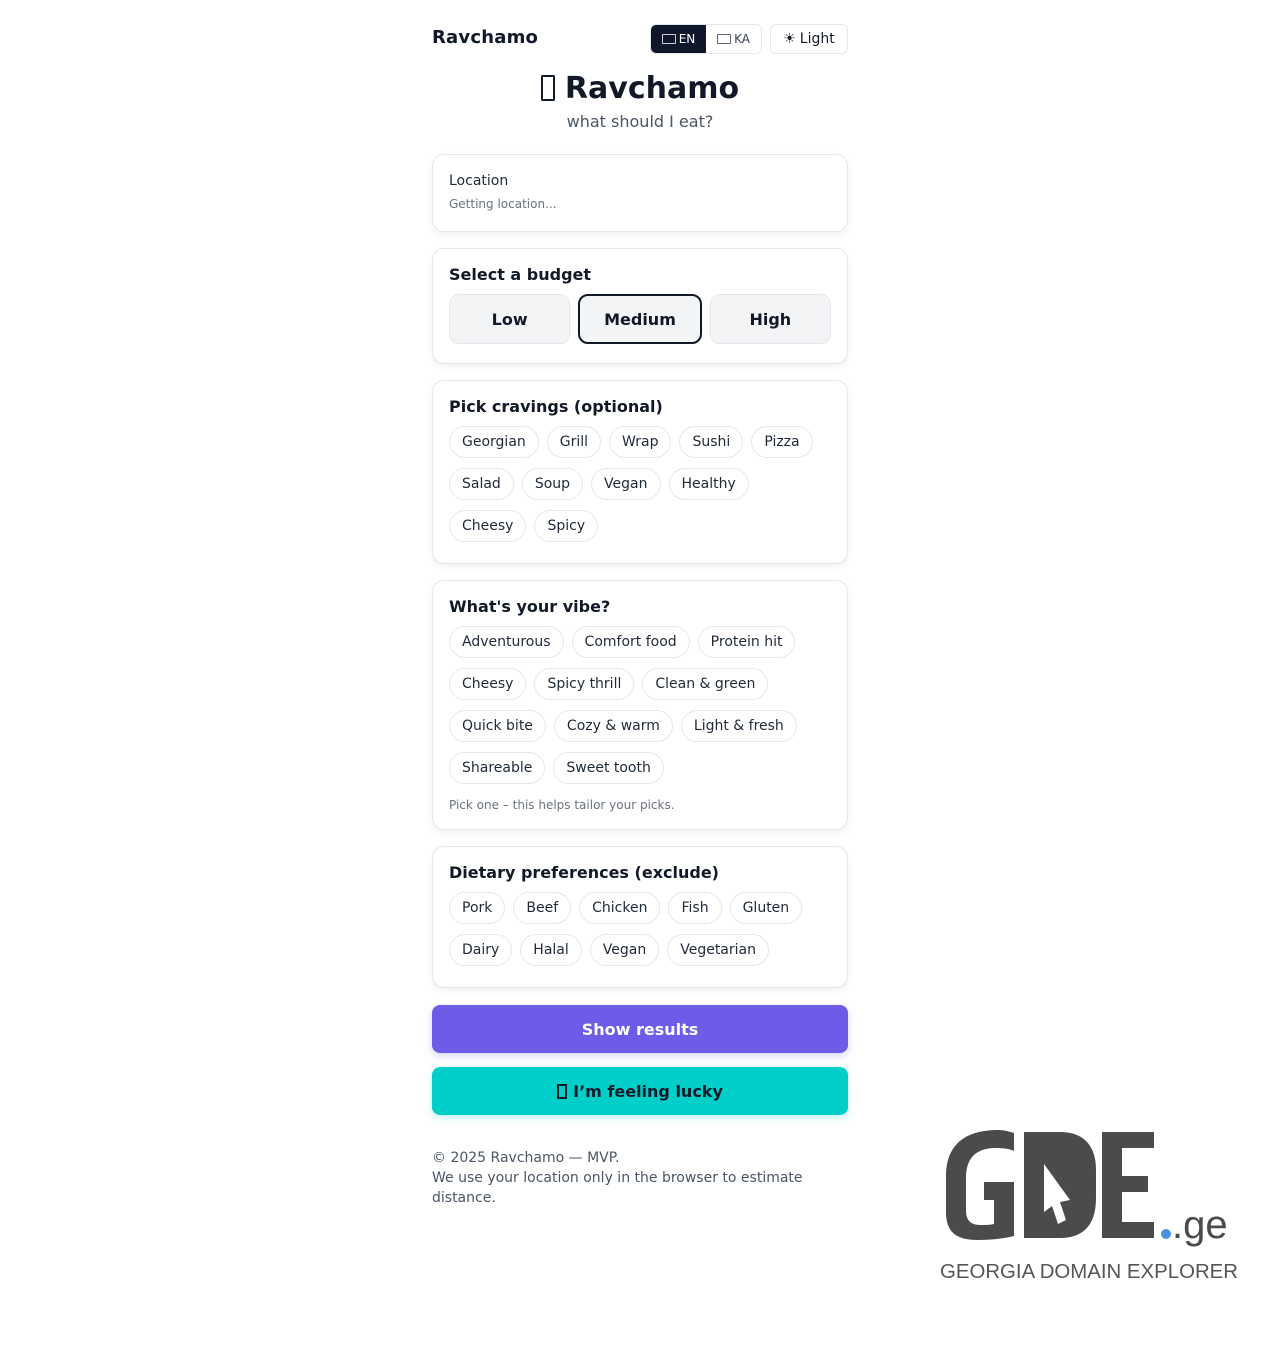 This screenshot has width=1280, height=1360. Describe the element at coordinates (695, 908) in the screenshot. I see `dietary-chip: Fish` at that location.